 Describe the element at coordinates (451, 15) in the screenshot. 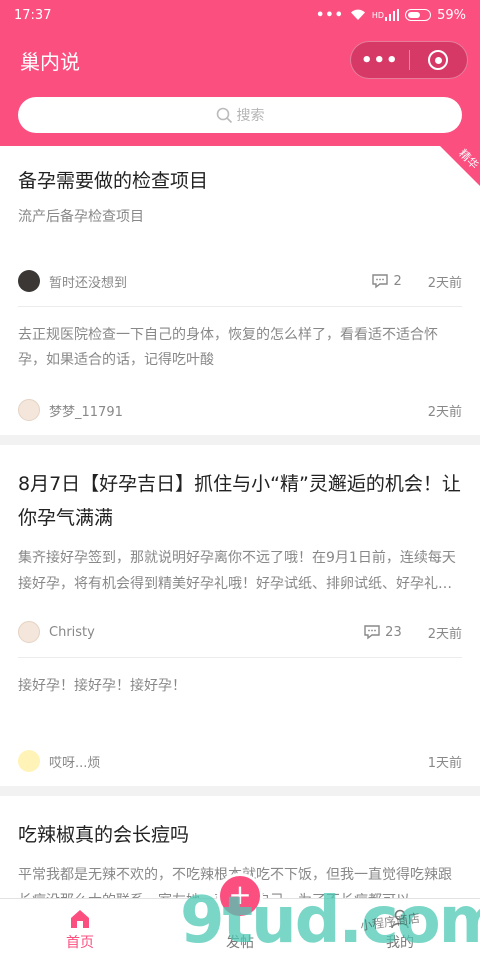

I see `battery-percent: 59%` at that location.